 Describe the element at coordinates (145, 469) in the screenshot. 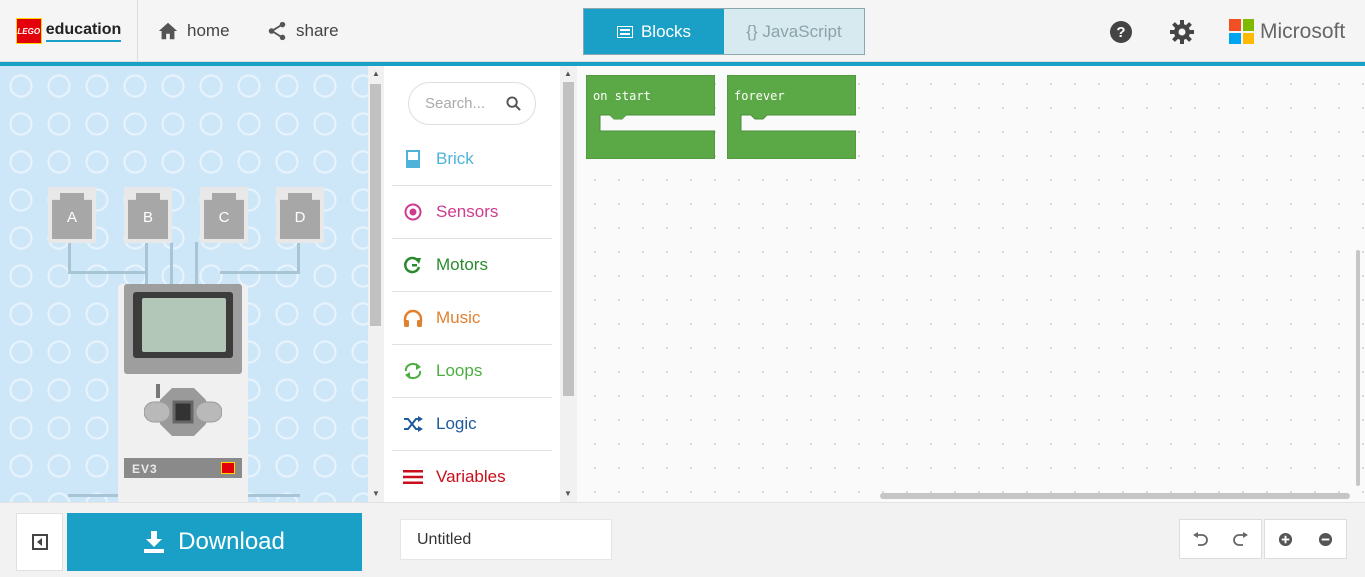

I see `ev3-label: EV3` at that location.